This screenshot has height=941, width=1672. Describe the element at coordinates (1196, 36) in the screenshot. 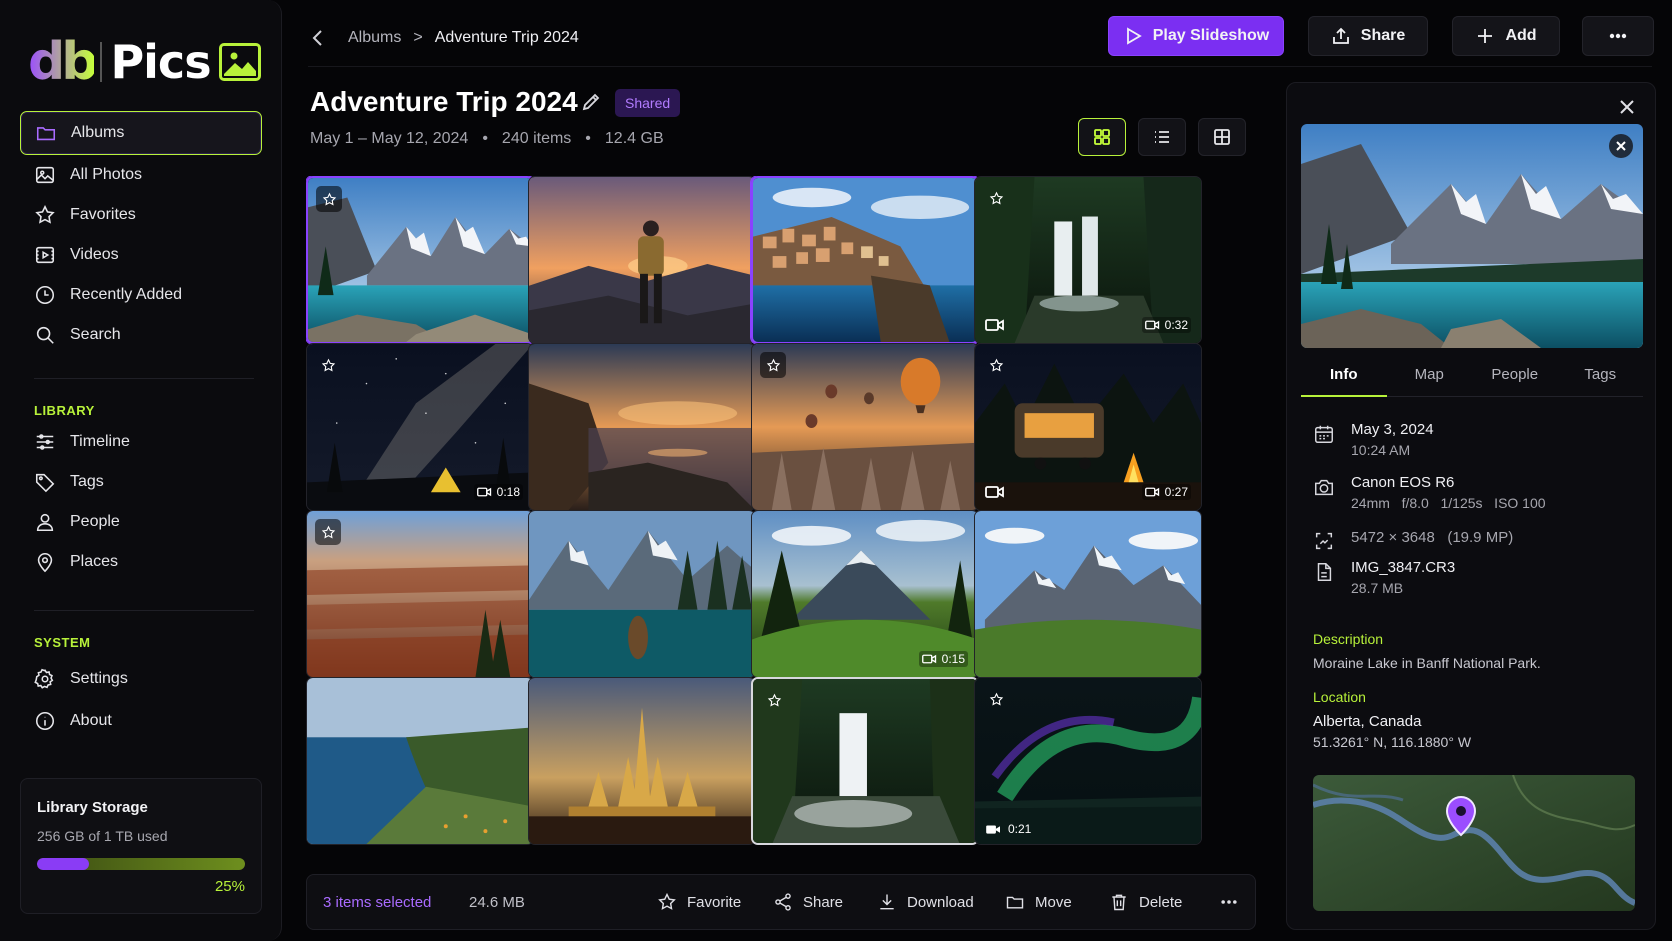

I see `play-slideshow-button: Play Slideshow` at that location.